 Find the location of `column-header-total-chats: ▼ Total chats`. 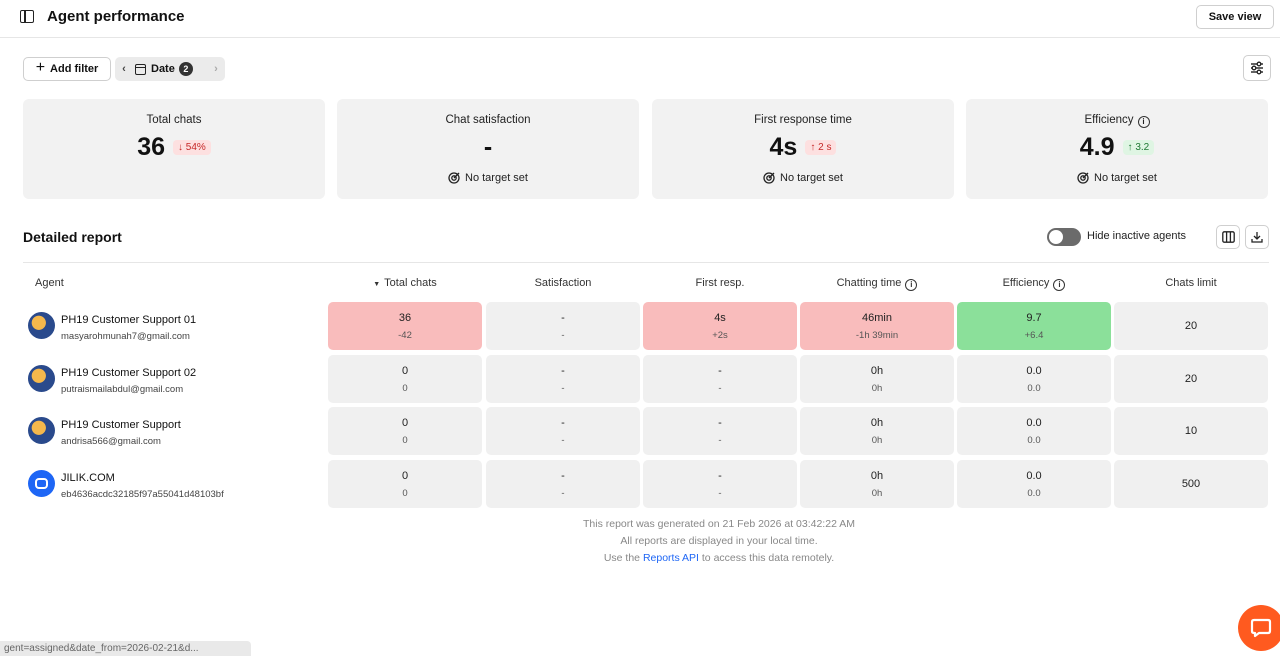

column-header-total-chats: ▼ Total chats is located at coordinates (405, 283).